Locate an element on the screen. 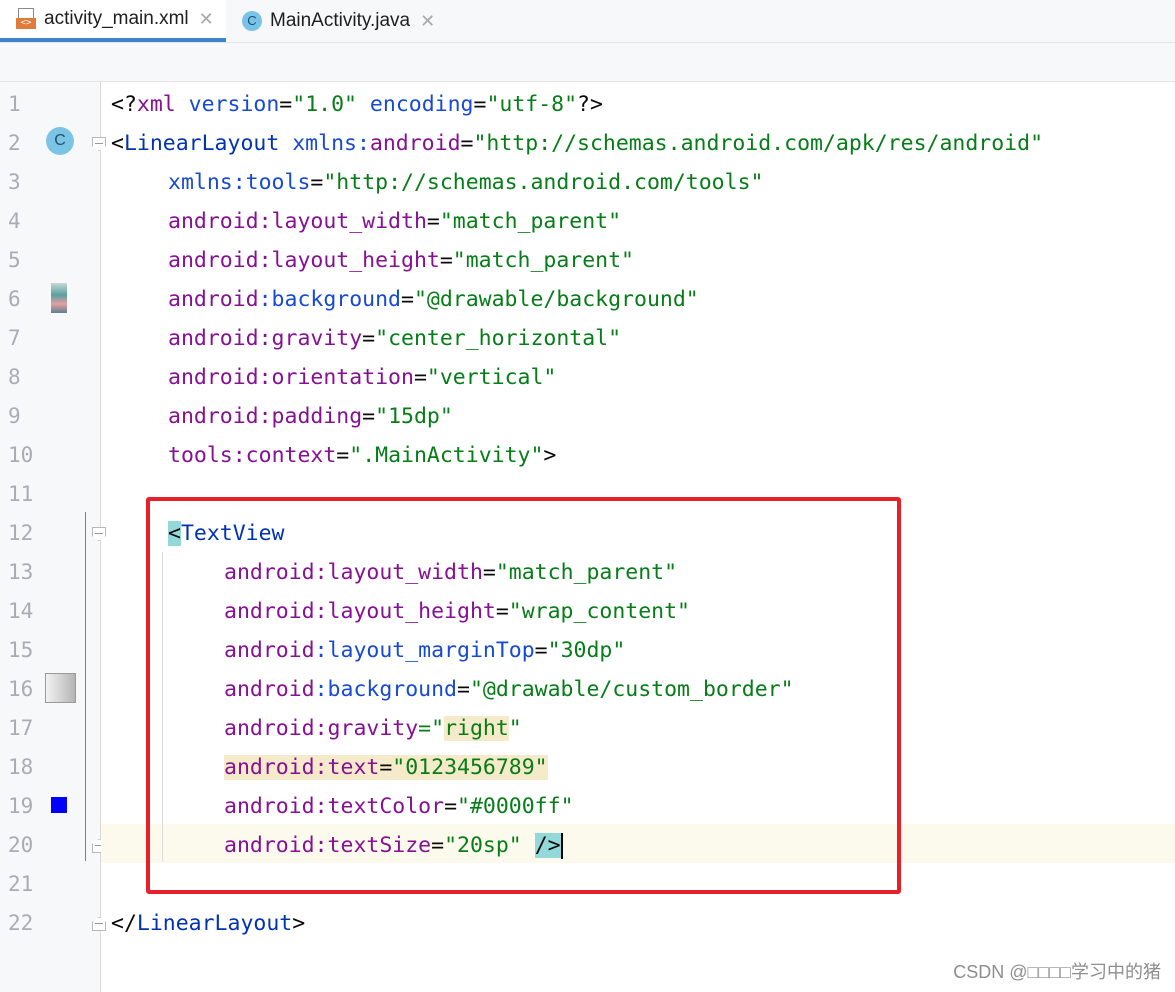  tab-activity-main-xml: <> activity_main.xml ✕ is located at coordinates (113, 21).